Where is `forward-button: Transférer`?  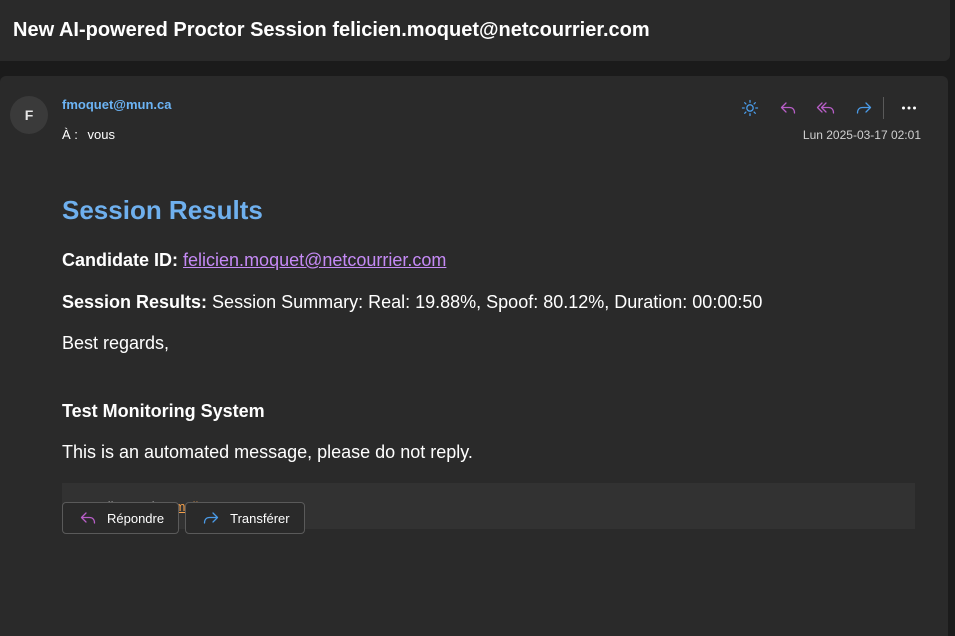 forward-button: Transférer is located at coordinates (245, 518).